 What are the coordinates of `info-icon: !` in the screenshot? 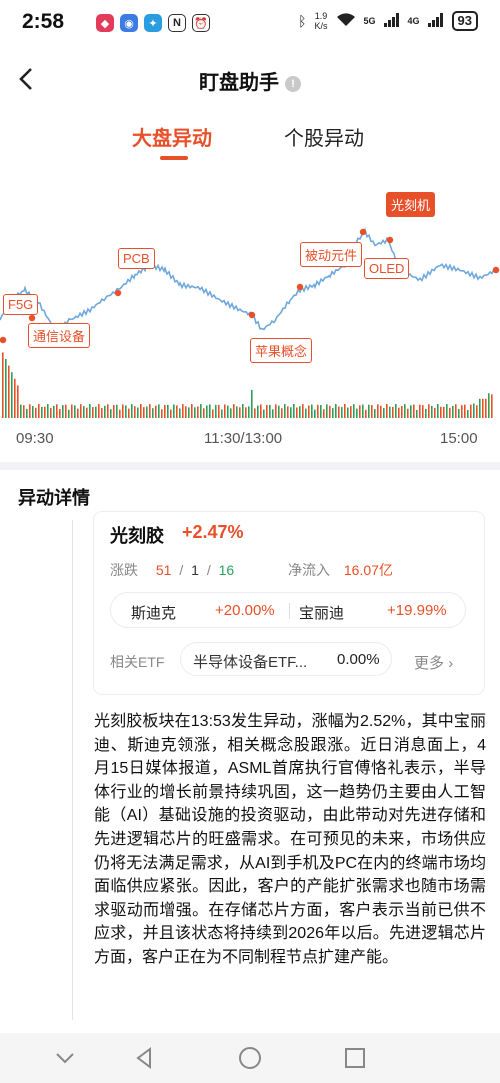 It's located at (293, 84).